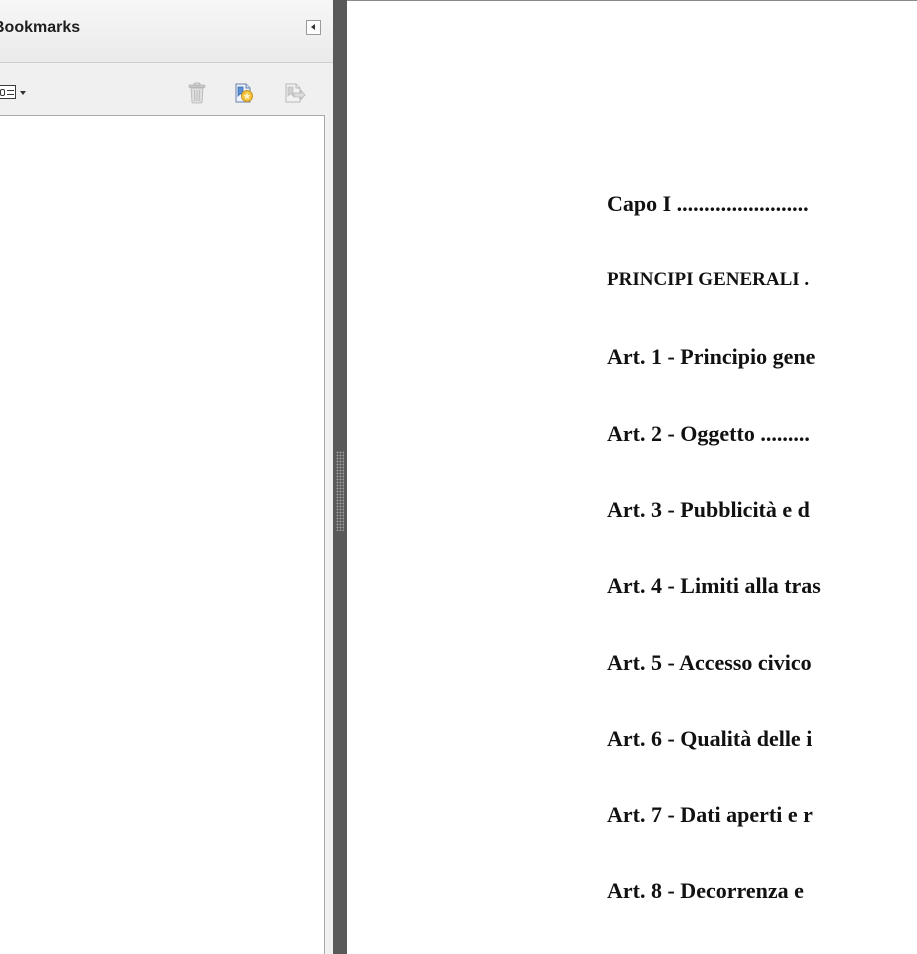  I want to click on collapse-panel-button, so click(313, 27).